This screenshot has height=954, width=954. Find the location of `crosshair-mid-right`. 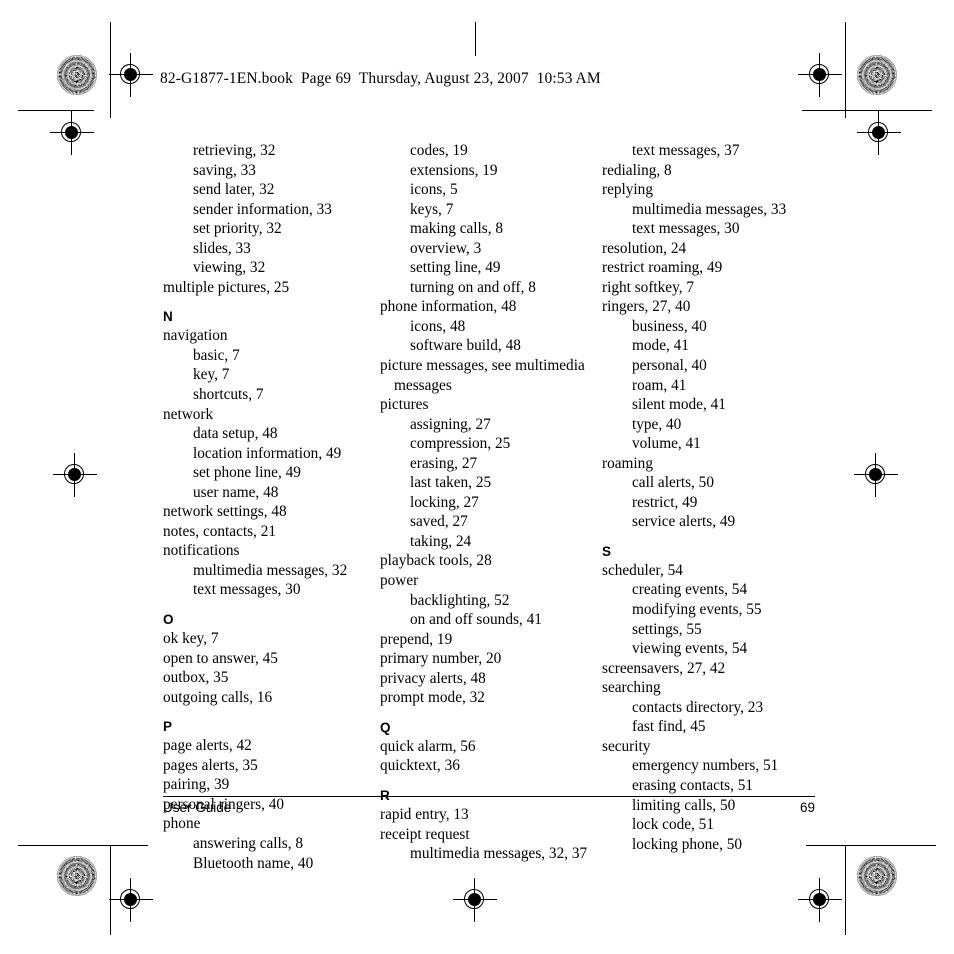

crosshair-mid-right is located at coordinates (876, 475).